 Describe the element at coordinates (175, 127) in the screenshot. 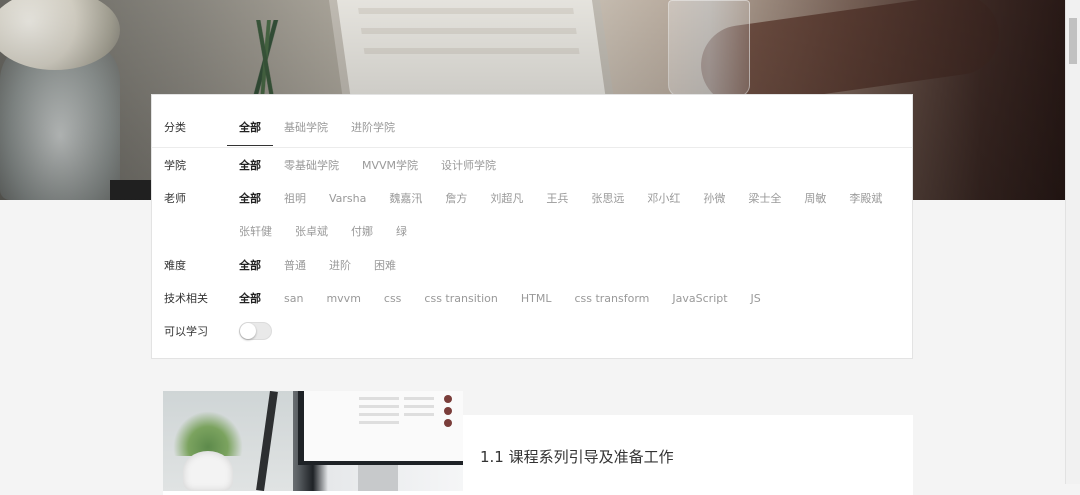

I see `filter-label-category: 分类` at that location.